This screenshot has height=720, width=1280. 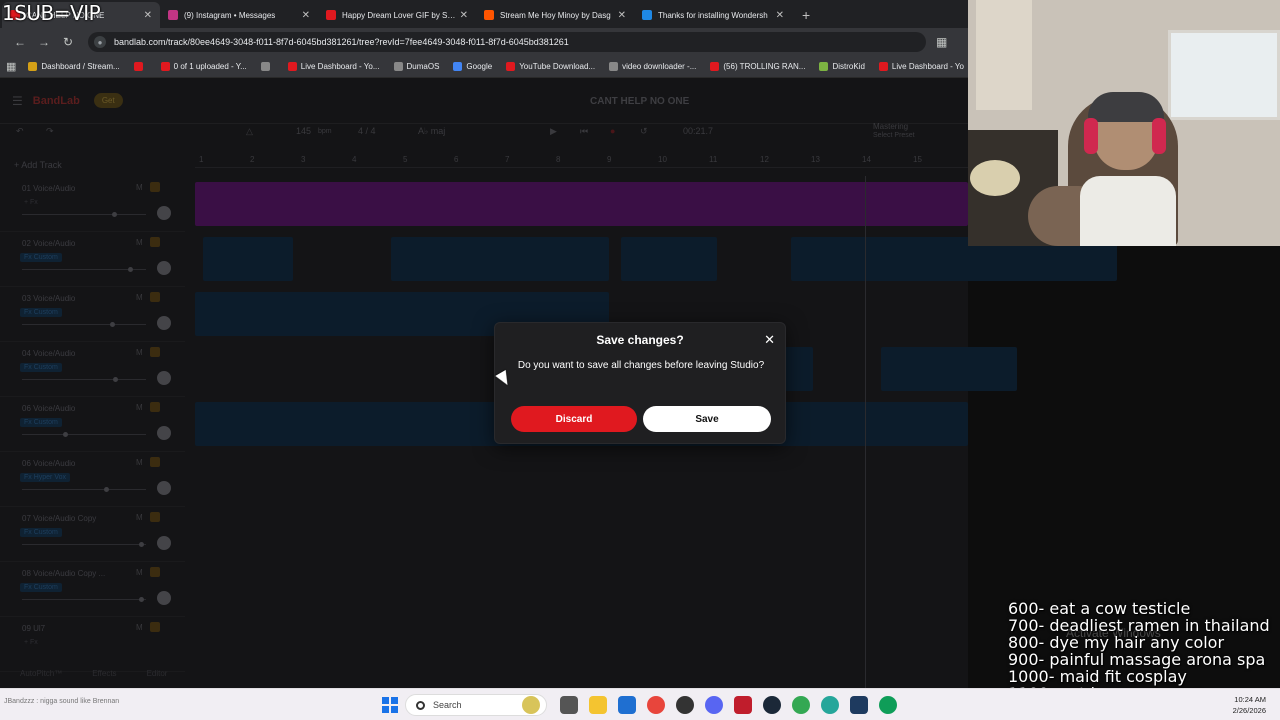 What do you see at coordinates (92, 480) in the screenshot?
I see `track-header: 06 Voice/Audio Fx Hyper Vox M` at bounding box center [92, 480].